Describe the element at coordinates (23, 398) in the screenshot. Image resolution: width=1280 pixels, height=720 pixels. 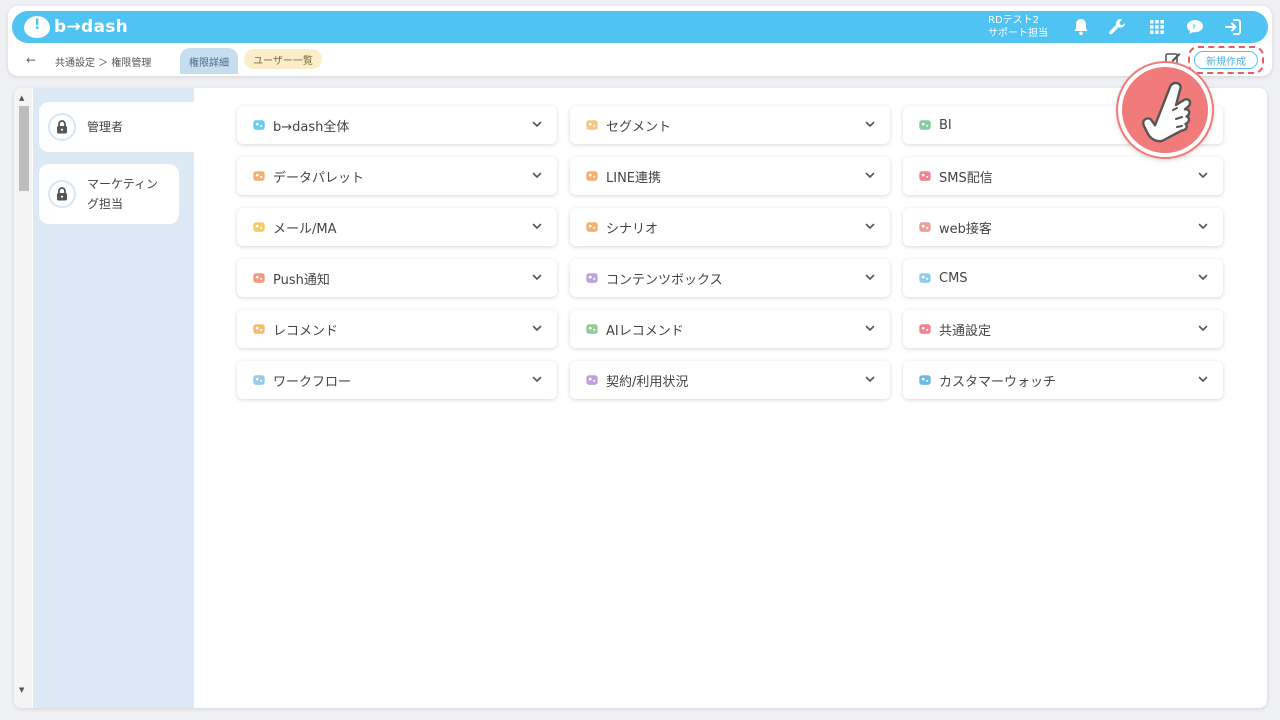
I see `scrollbar: ▲ ▼` at that location.